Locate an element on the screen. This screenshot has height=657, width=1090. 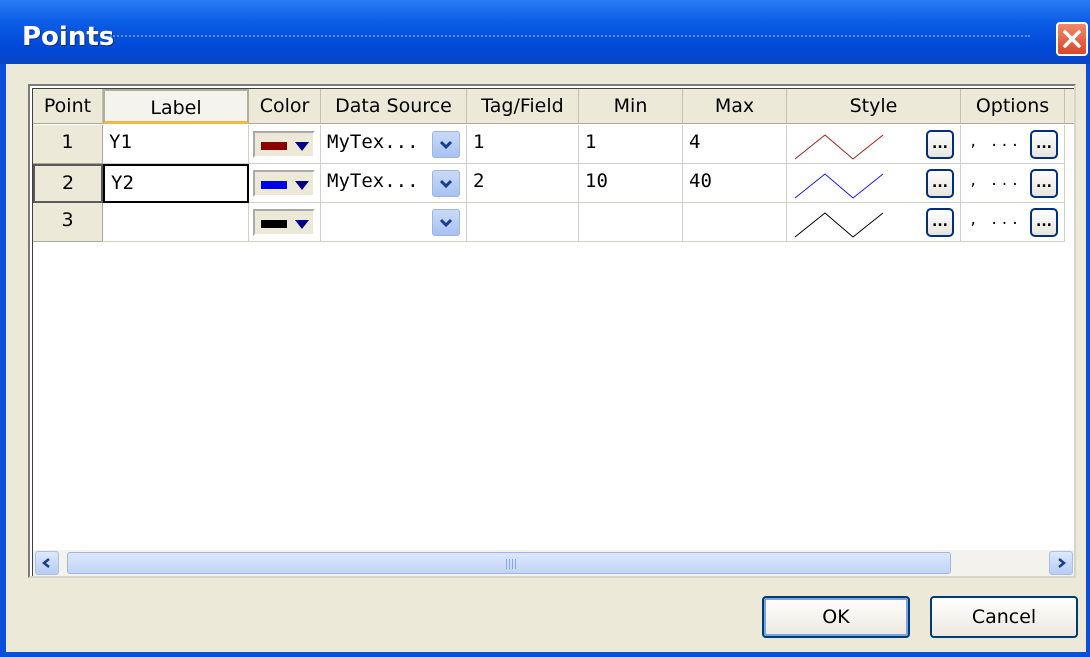
tag-field-cell is located at coordinates (523, 222).